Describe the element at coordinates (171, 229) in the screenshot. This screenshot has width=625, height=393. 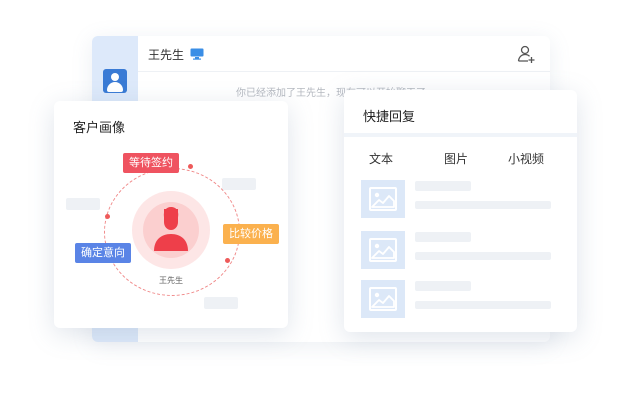
I see `person-icon` at that location.